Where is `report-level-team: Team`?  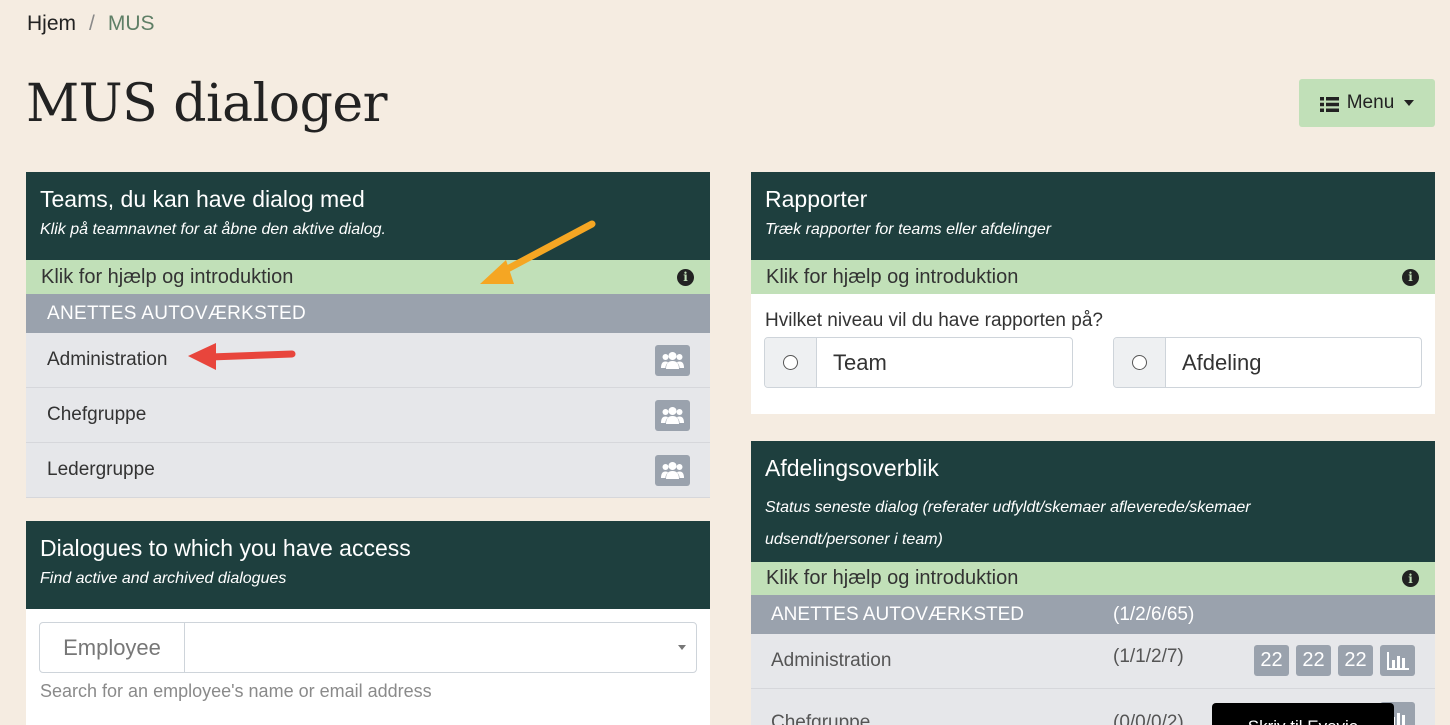
report-level-team: Team is located at coordinates (918, 362).